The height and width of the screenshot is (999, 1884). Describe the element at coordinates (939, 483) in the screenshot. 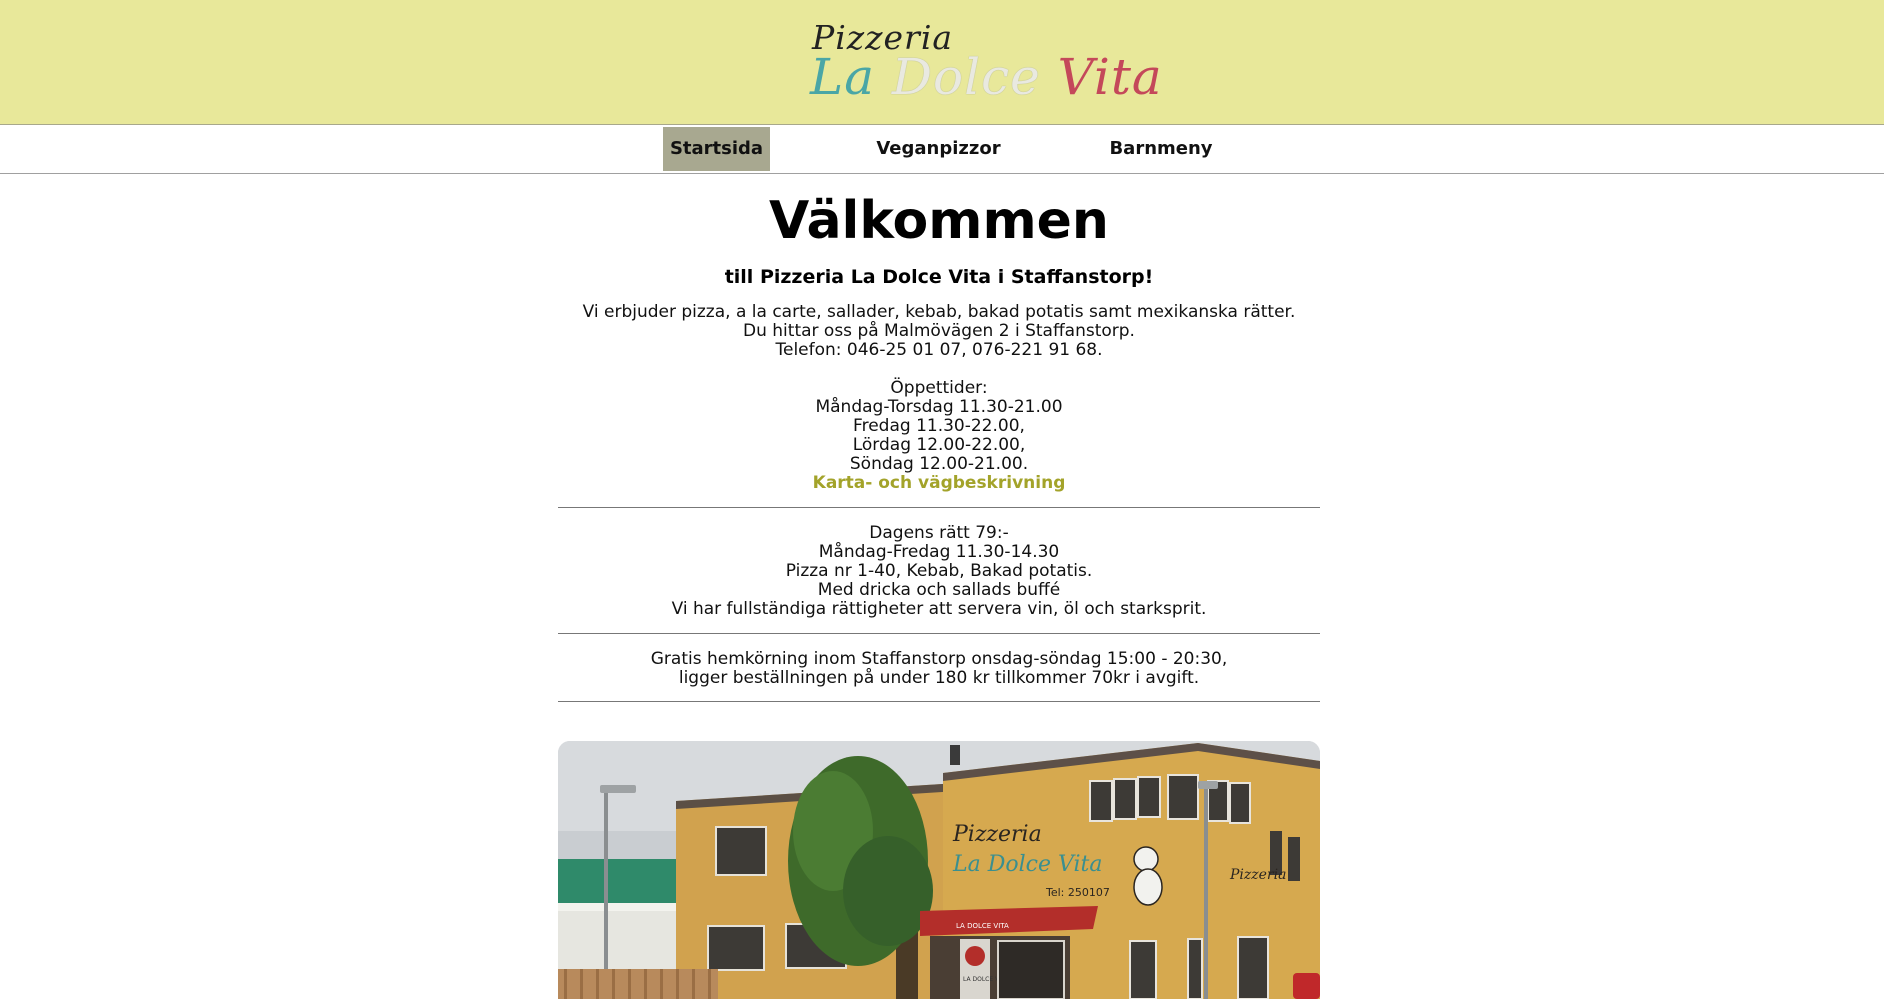

I see `map-directions-link: Karta- och vägbeskrivning` at that location.